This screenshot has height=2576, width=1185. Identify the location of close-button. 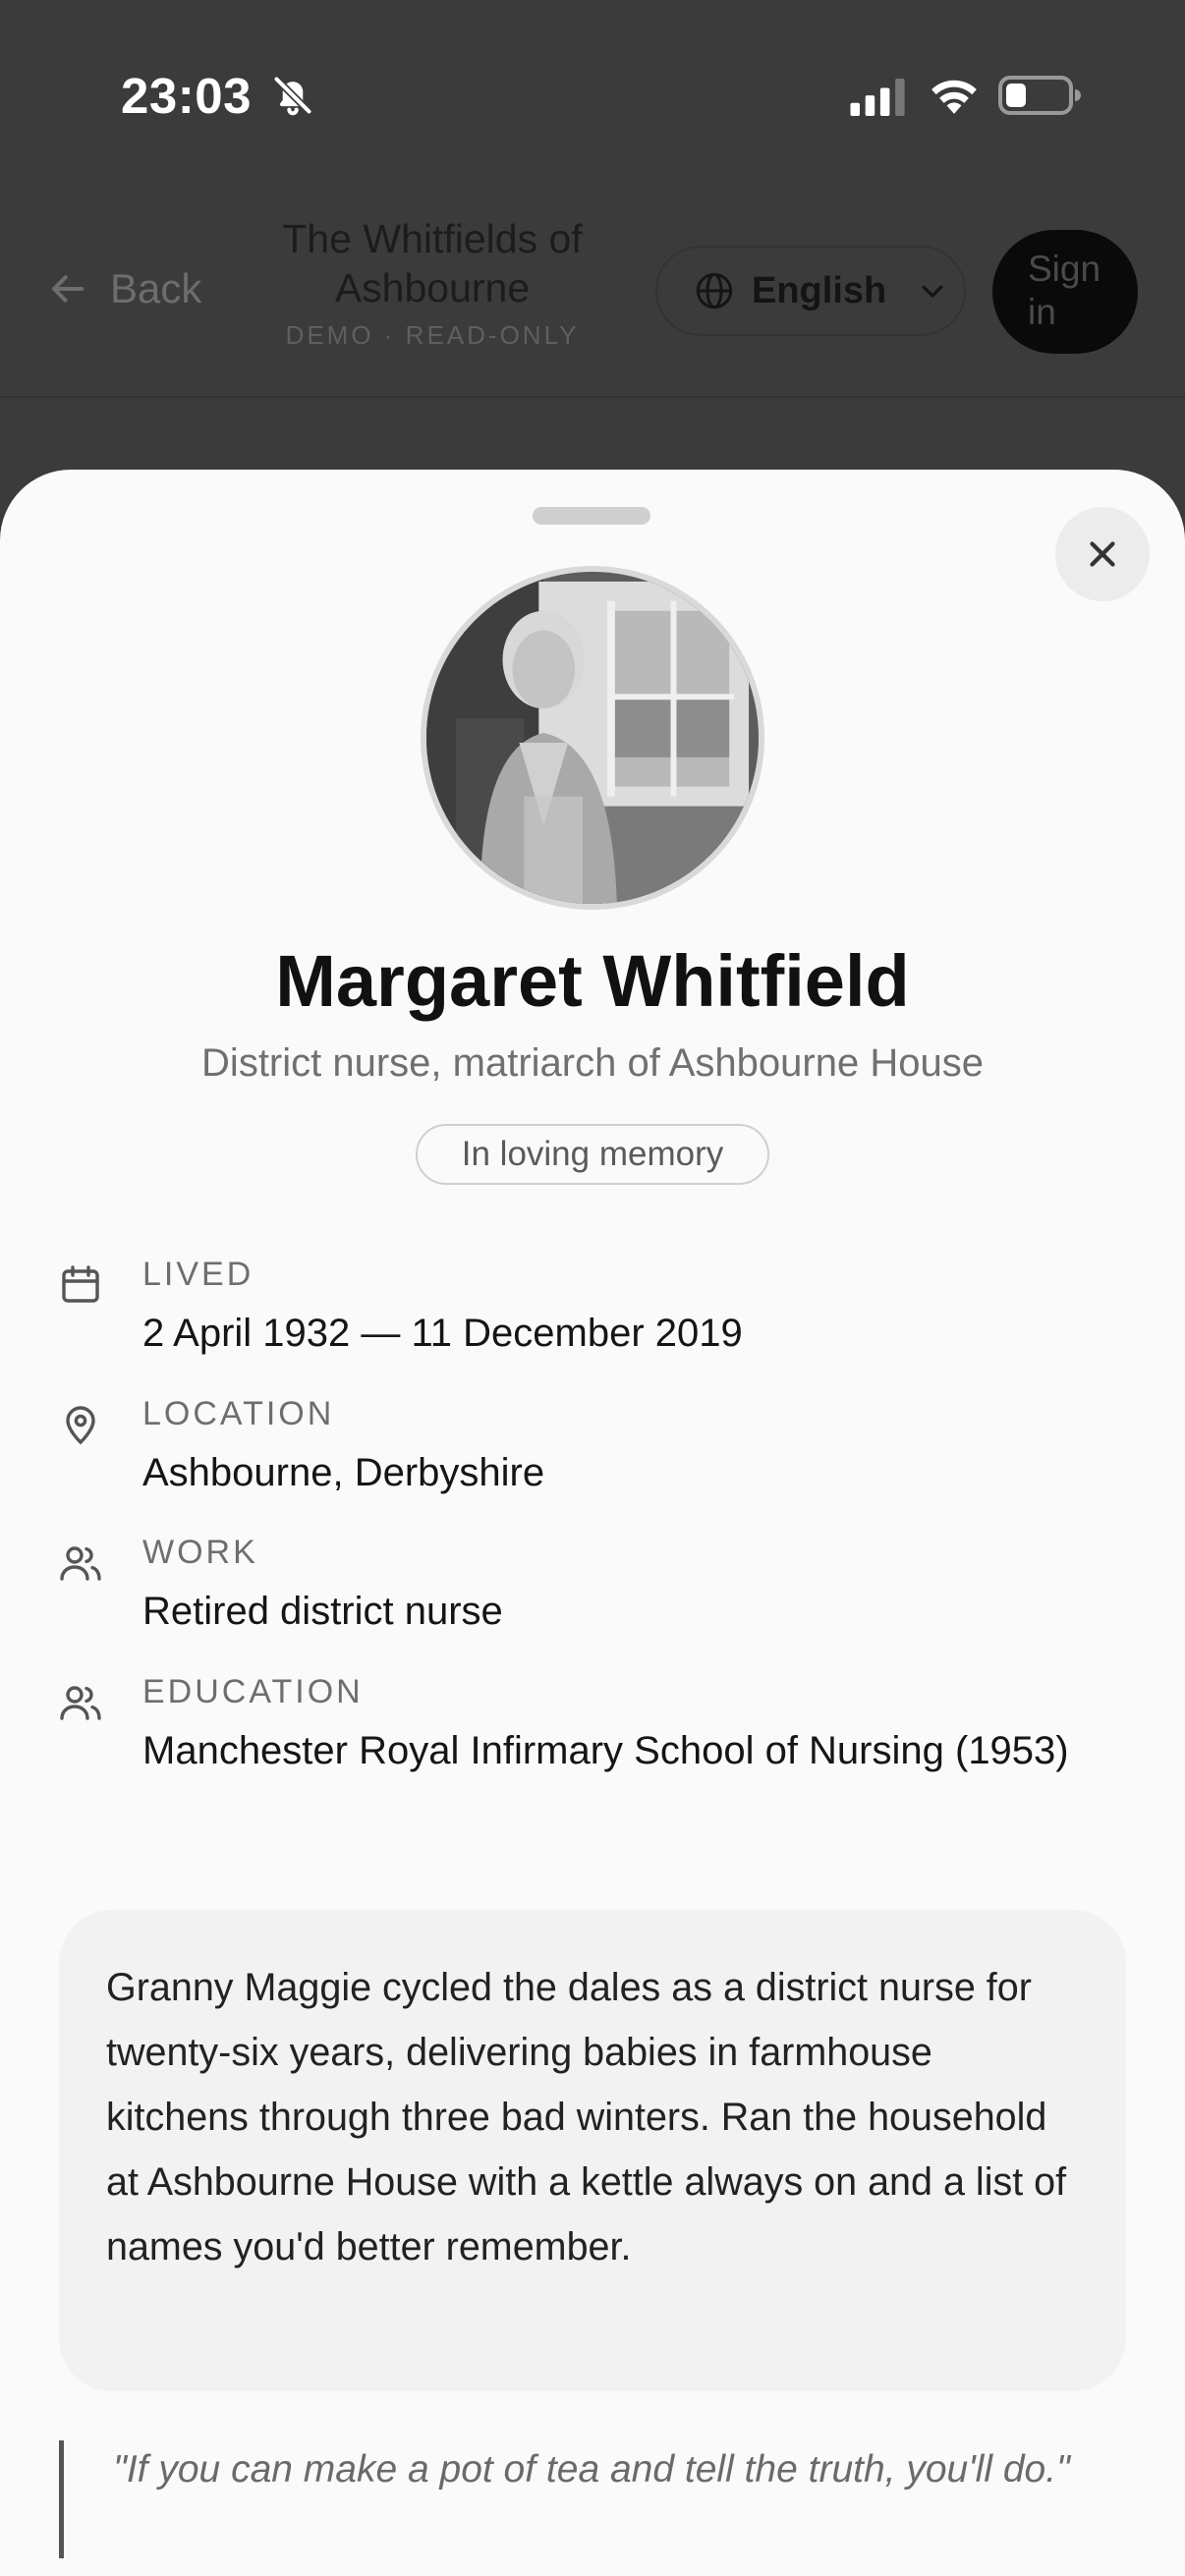
(1103, 554).